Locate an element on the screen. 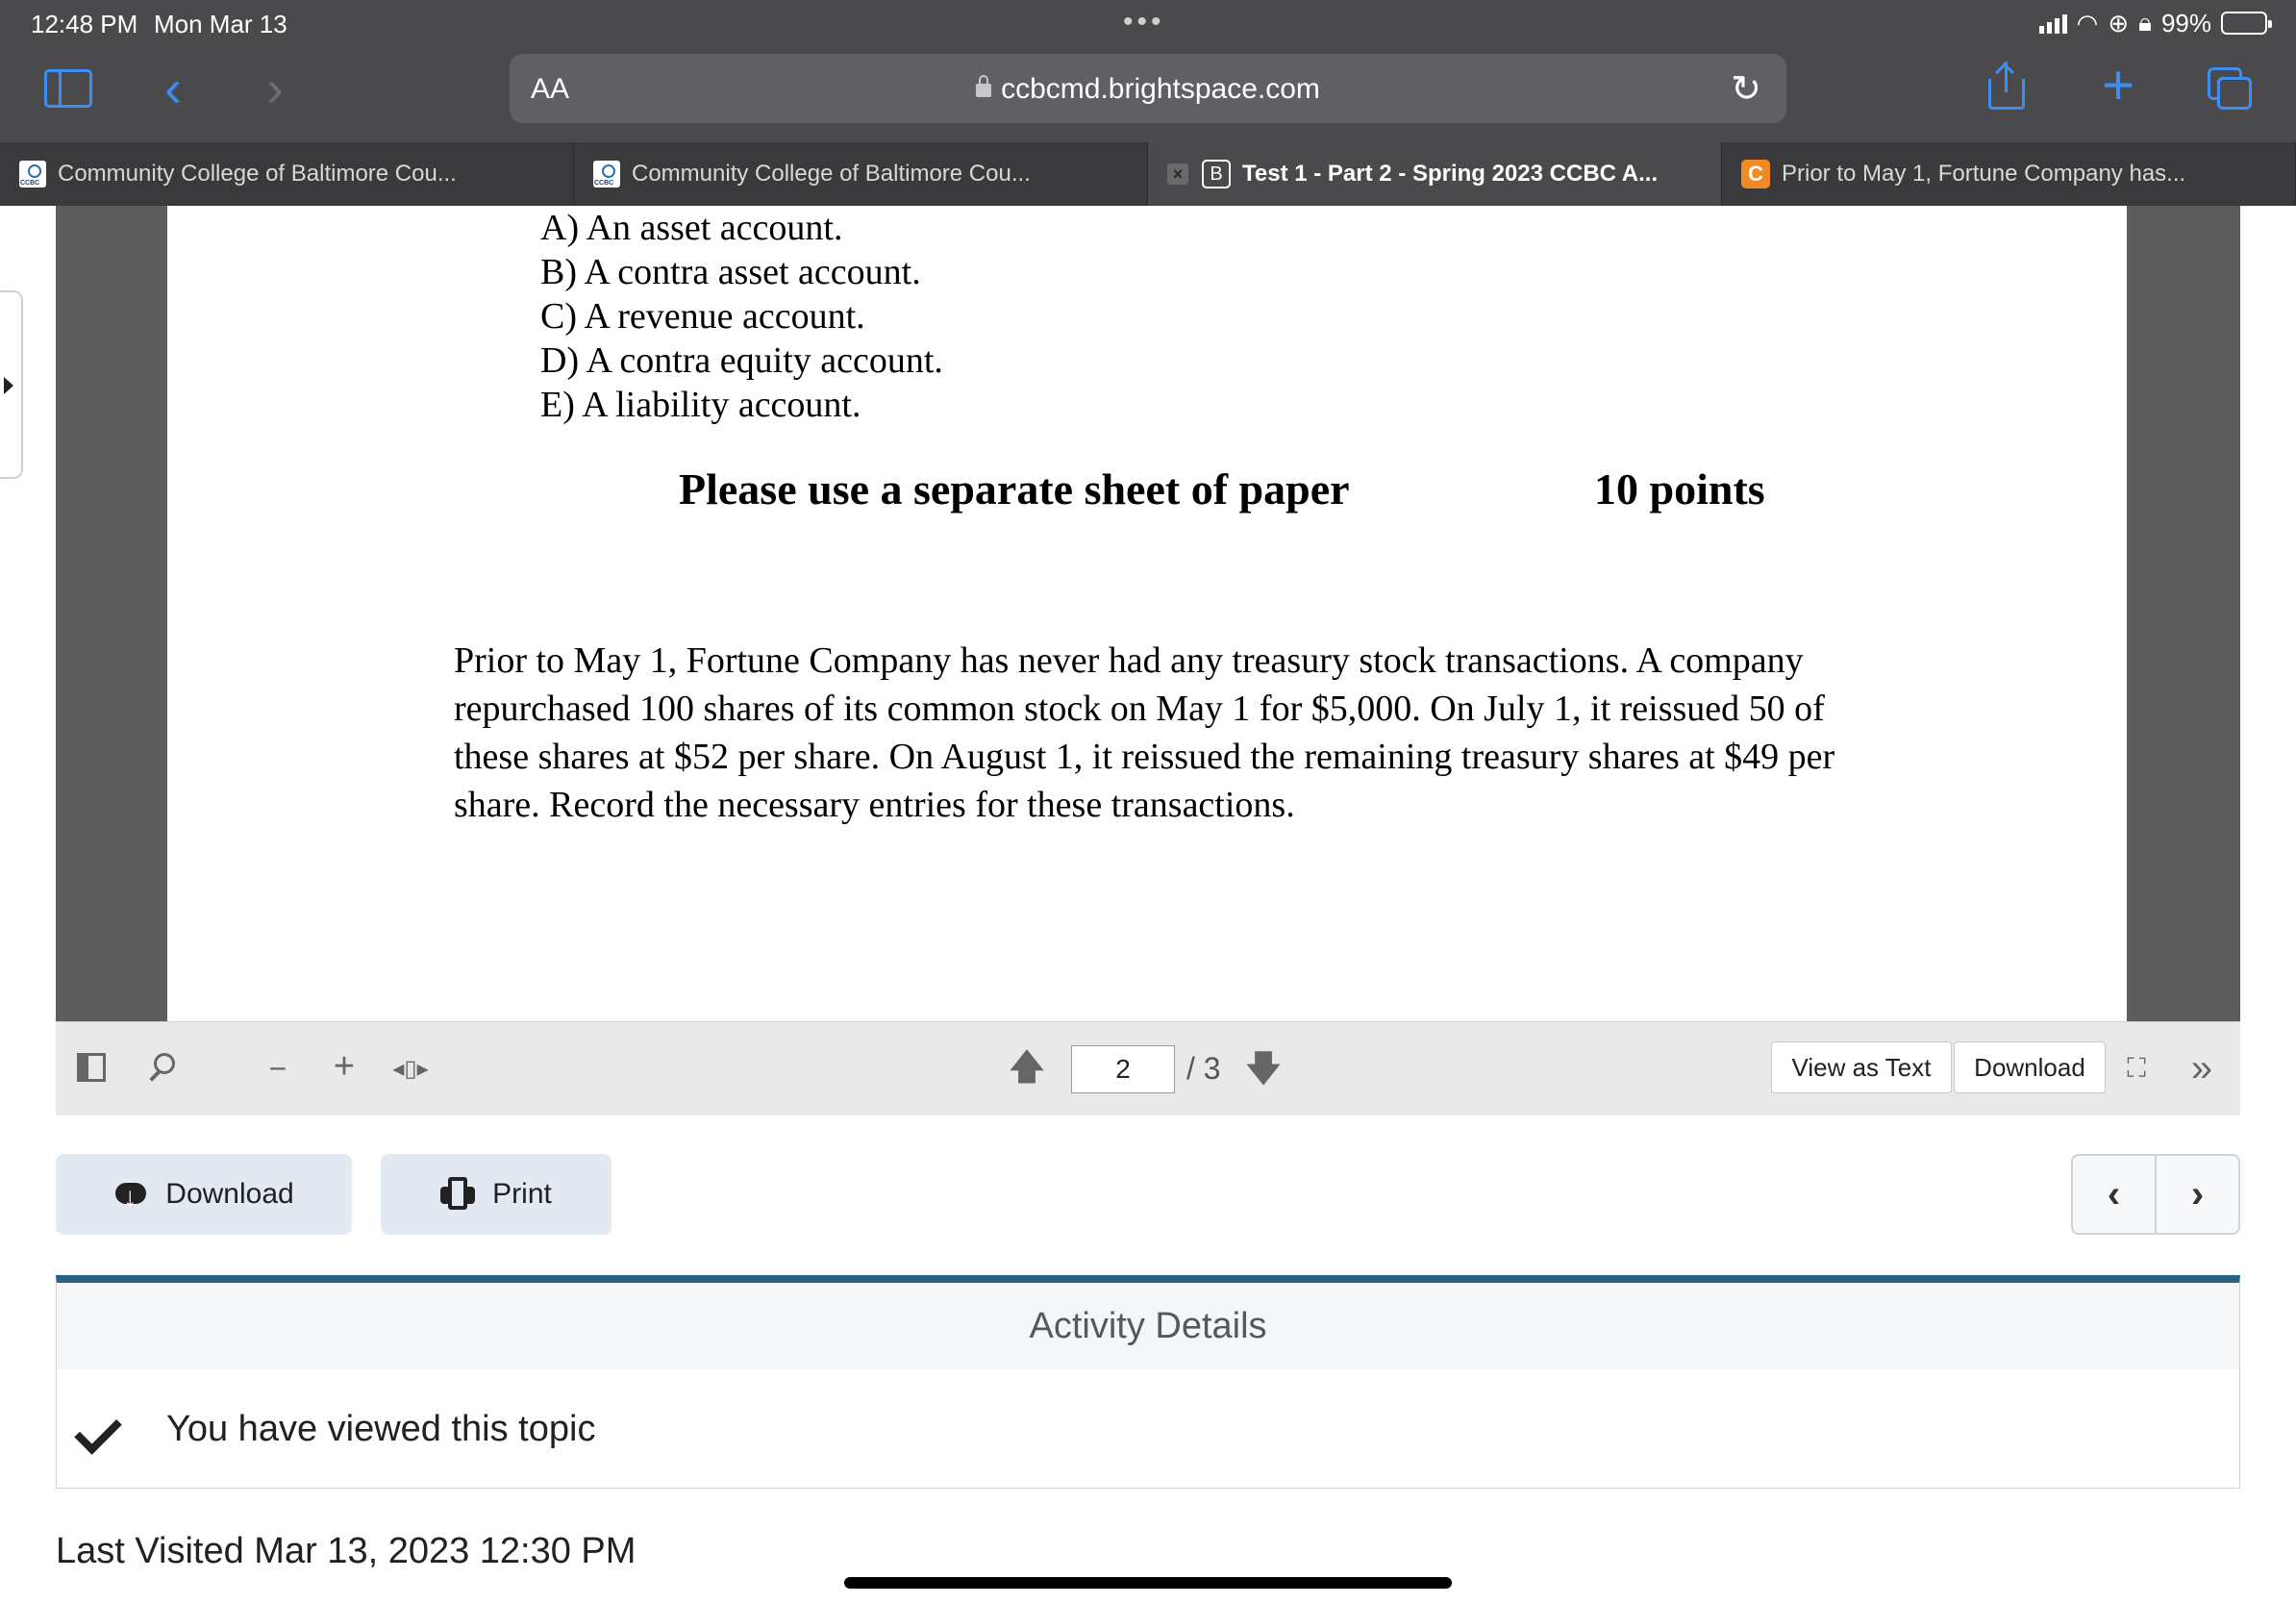 This screenshot has height=1604, width=2296. tab-overview-icon is located at coordinates (2232, 89).